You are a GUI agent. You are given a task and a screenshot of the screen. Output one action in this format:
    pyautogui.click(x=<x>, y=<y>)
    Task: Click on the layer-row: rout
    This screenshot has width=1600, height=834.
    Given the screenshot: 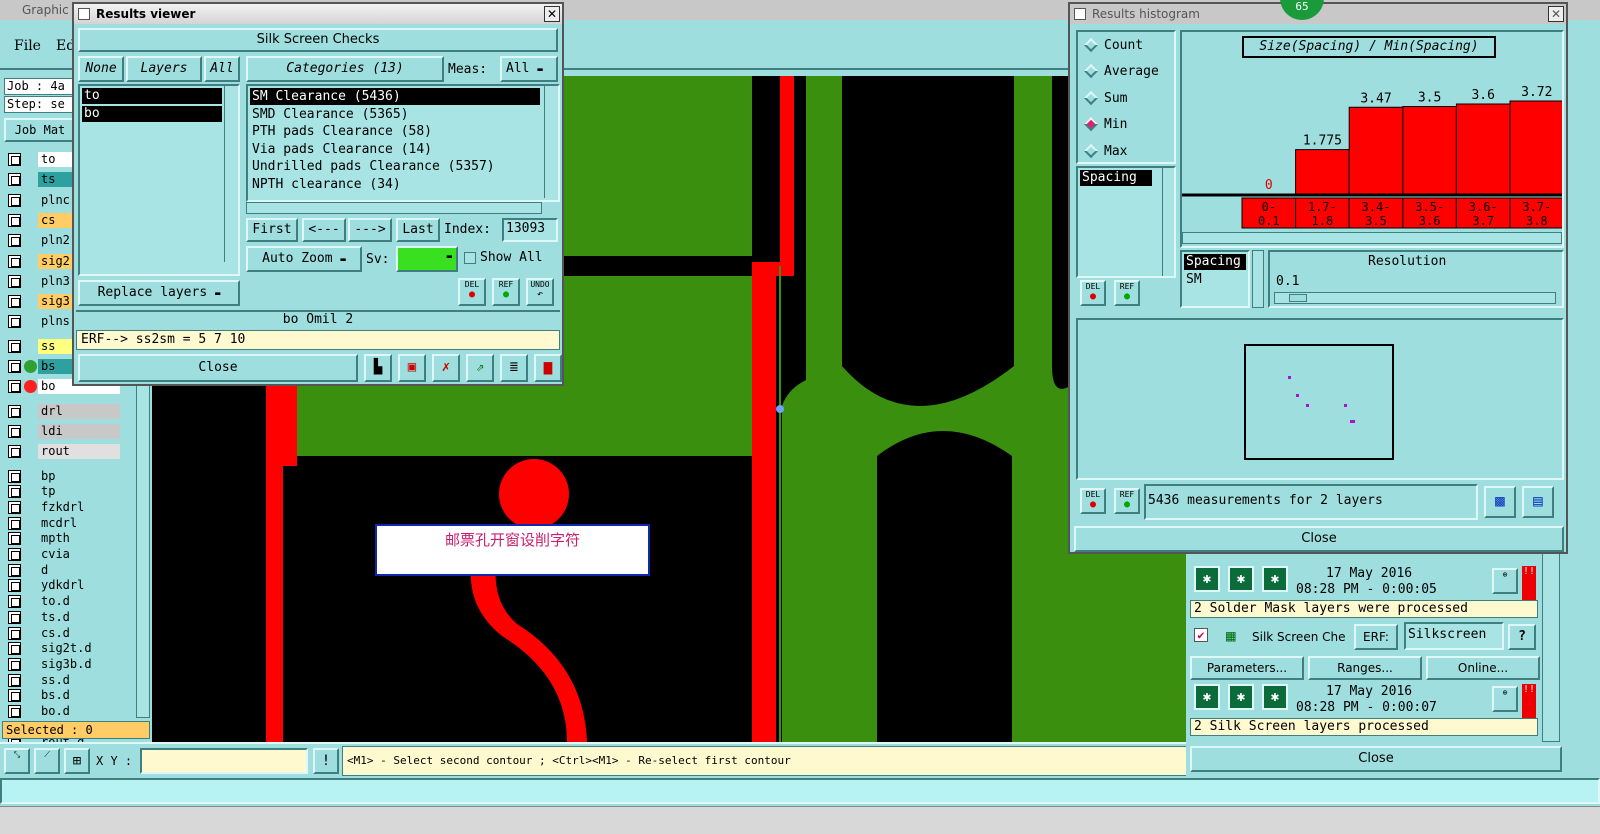 What is the action you would take?
    pyautogui.click(x=64, y=452)
    